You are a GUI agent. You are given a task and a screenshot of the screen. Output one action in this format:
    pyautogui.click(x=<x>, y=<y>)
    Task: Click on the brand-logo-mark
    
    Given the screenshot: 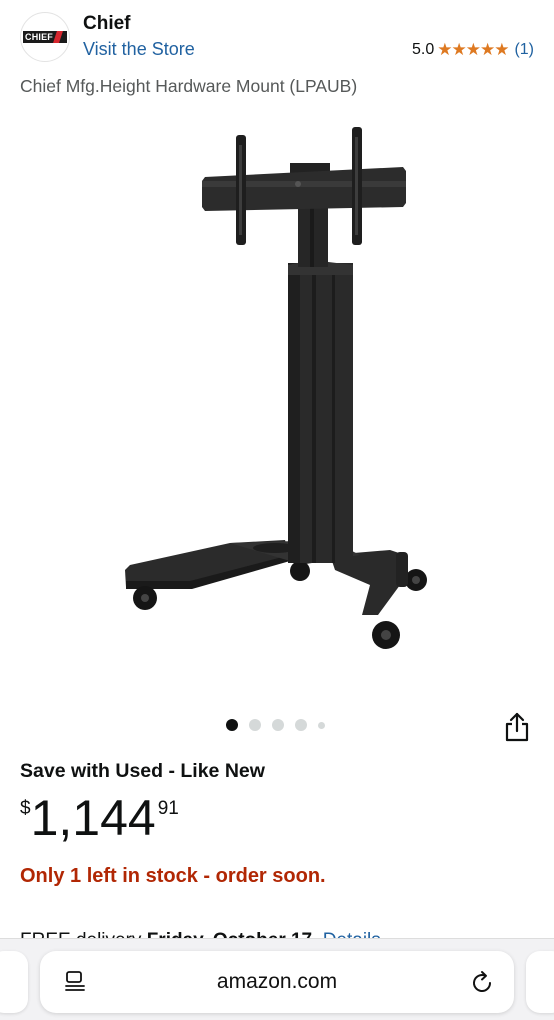 What is the action you would take?
    pyautogui.click(x=58, y=37)
    